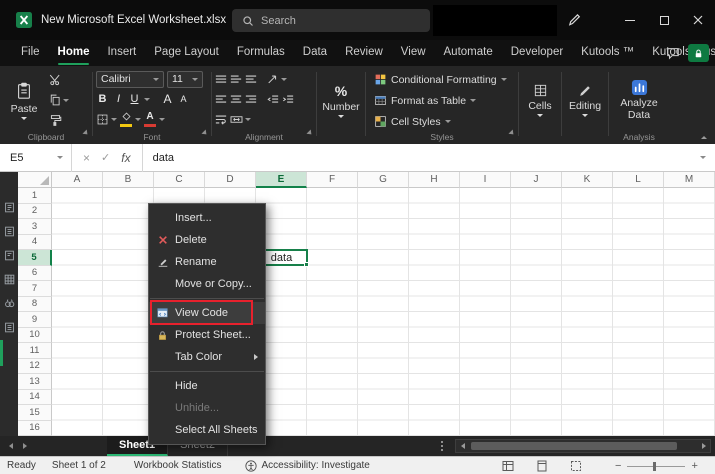 This screenshot has width=715, height=474. What do you see at coordinates (59, 100) in the screenshot?
I see `copy-button` at bounding box center [59, 100].